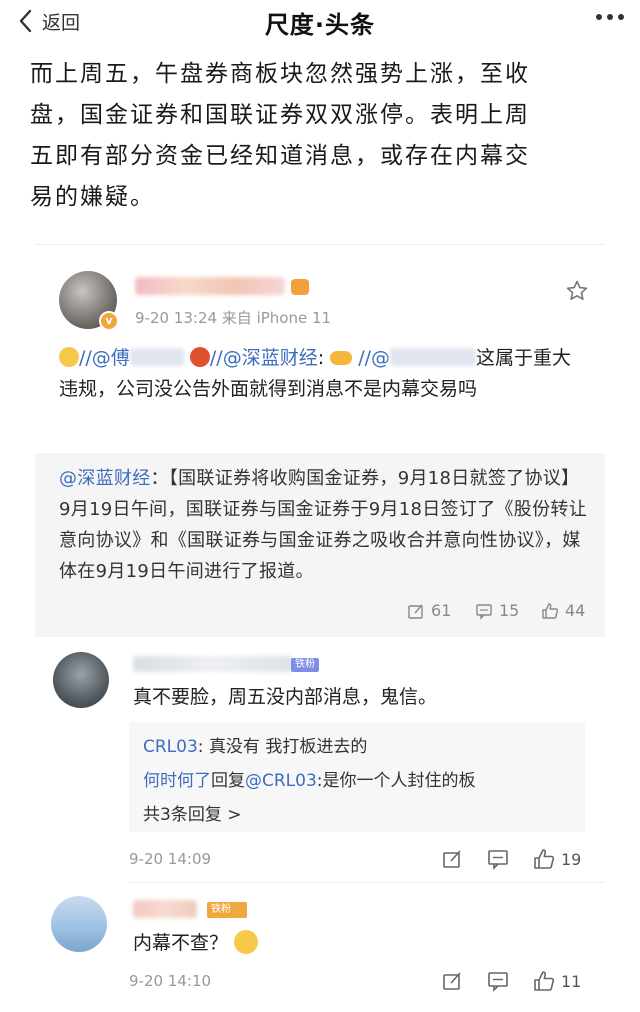  I want to click on comment-actions: 11, so click(511, 981).